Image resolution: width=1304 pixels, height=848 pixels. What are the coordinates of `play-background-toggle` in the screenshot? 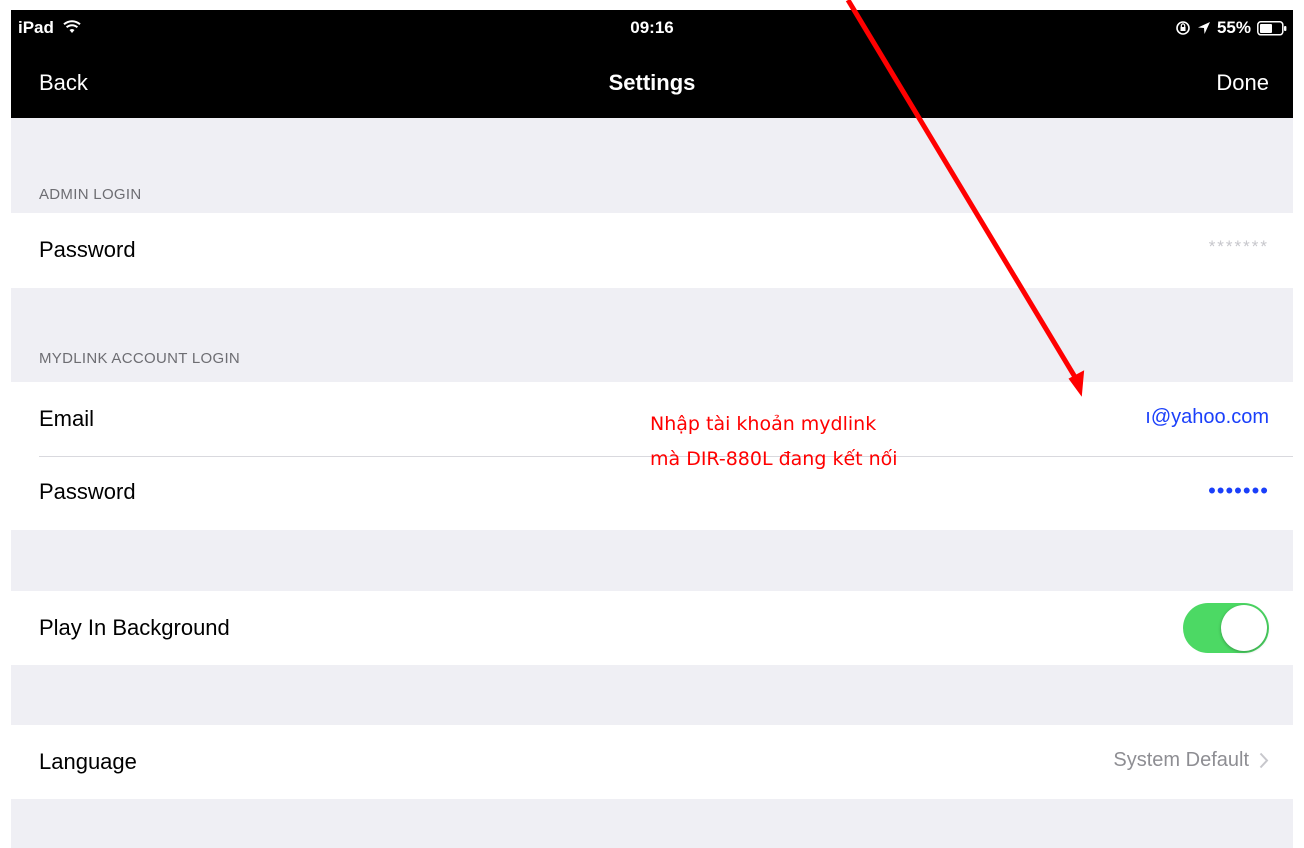 It's located at (1226, 628).